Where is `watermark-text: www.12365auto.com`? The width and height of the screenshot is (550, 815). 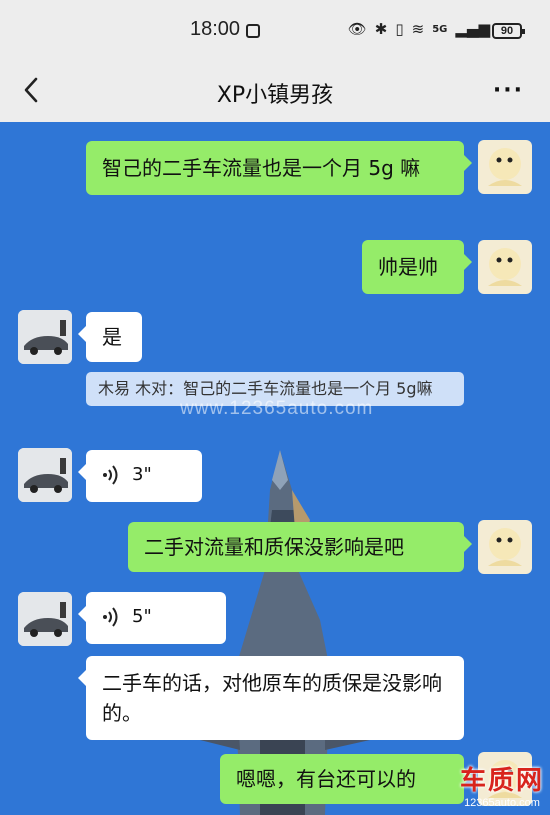
watermark-text: www.12365auto.com is located at coordinates (277, 408).